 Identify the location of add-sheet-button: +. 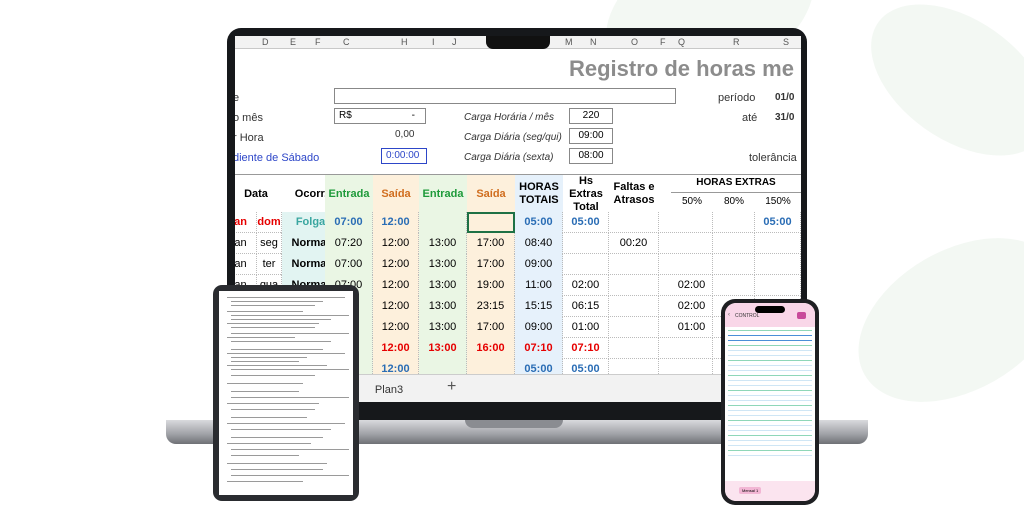
(451, 387).